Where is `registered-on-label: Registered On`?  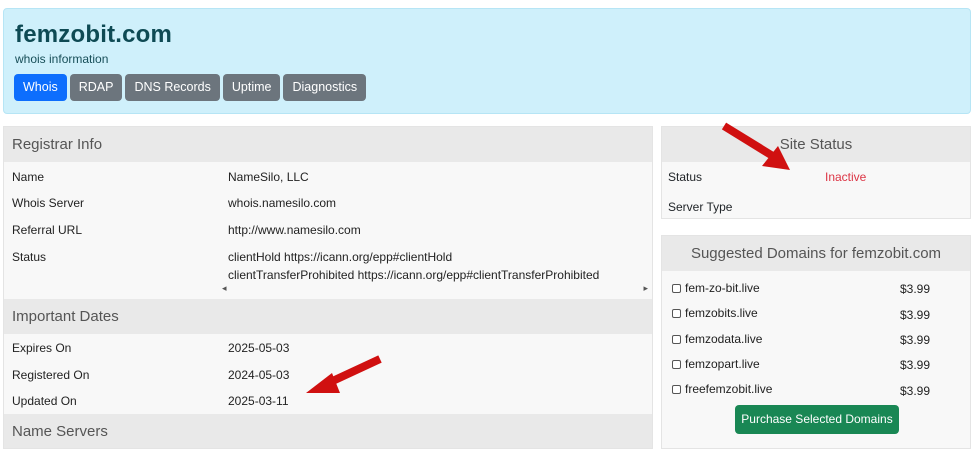
registered-on-label: Registered On is located at coordinates (51, 375).